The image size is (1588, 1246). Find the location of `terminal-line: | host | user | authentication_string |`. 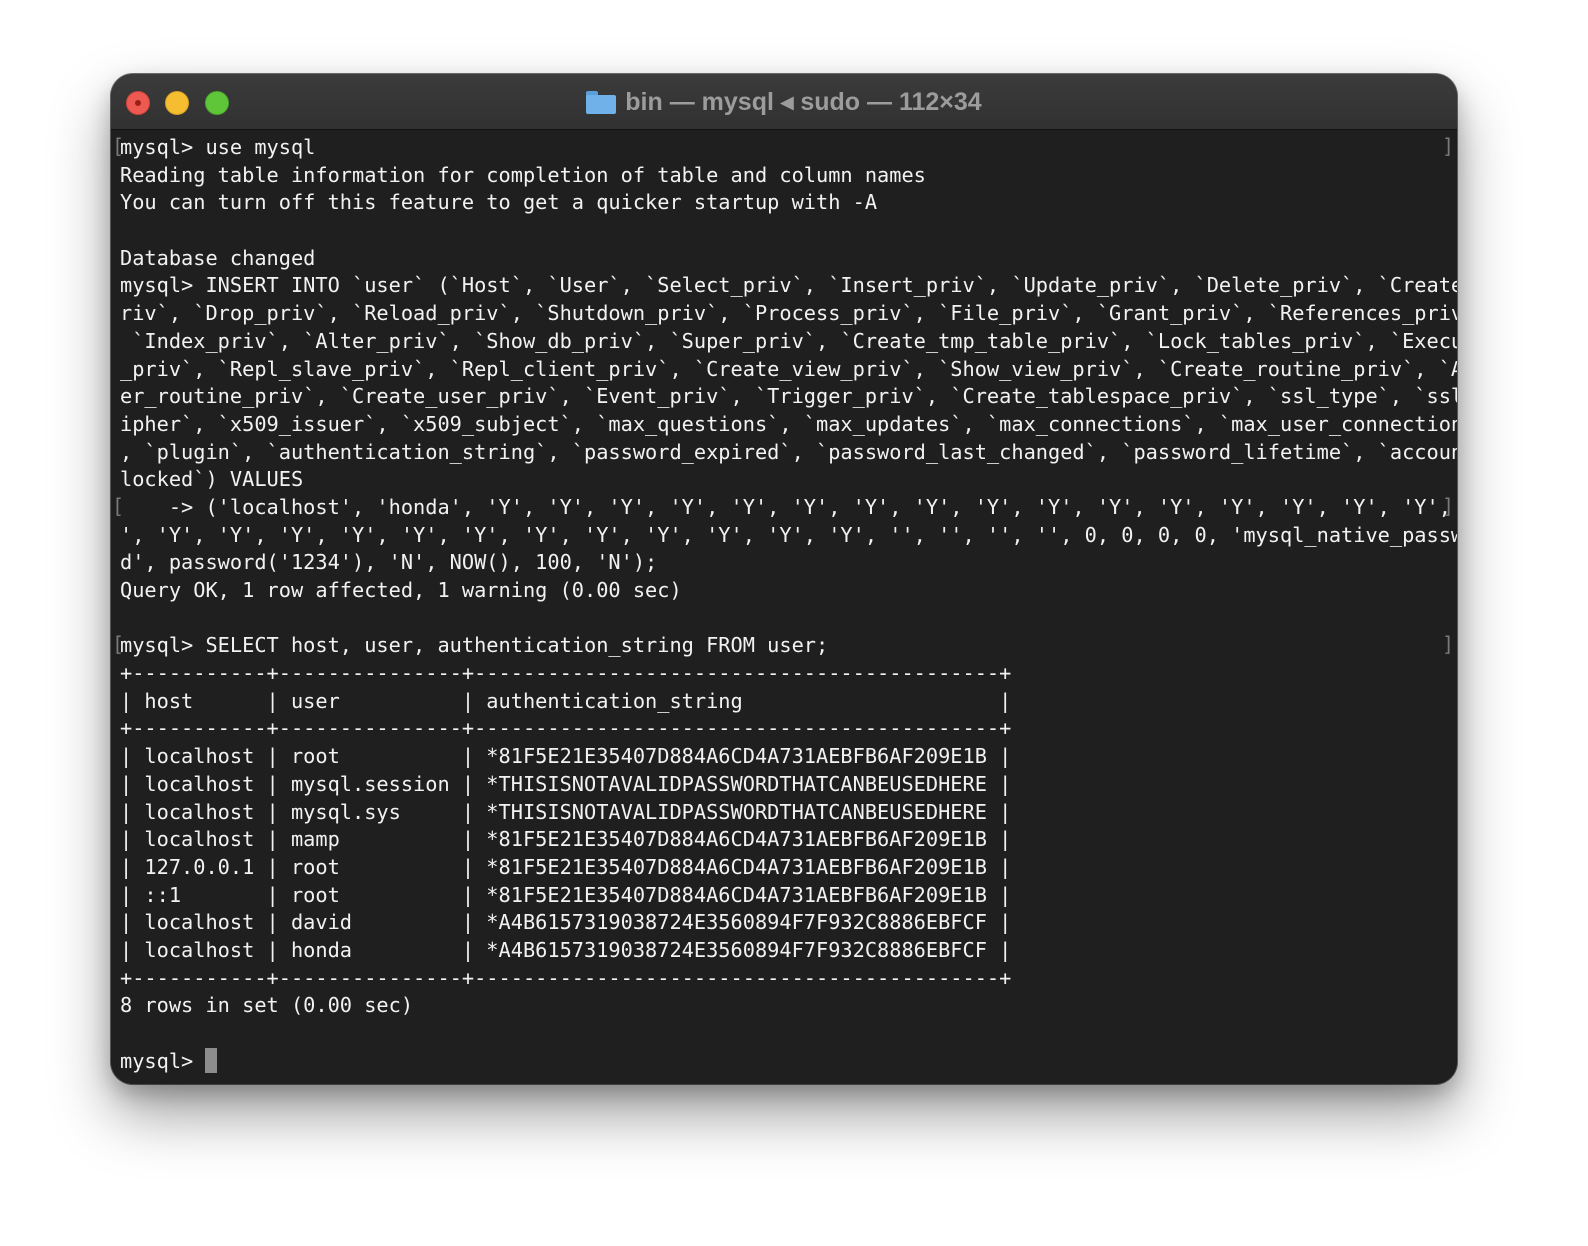

terminal-line: | host | user | authentication_string | is located at coordinates (566, 700).